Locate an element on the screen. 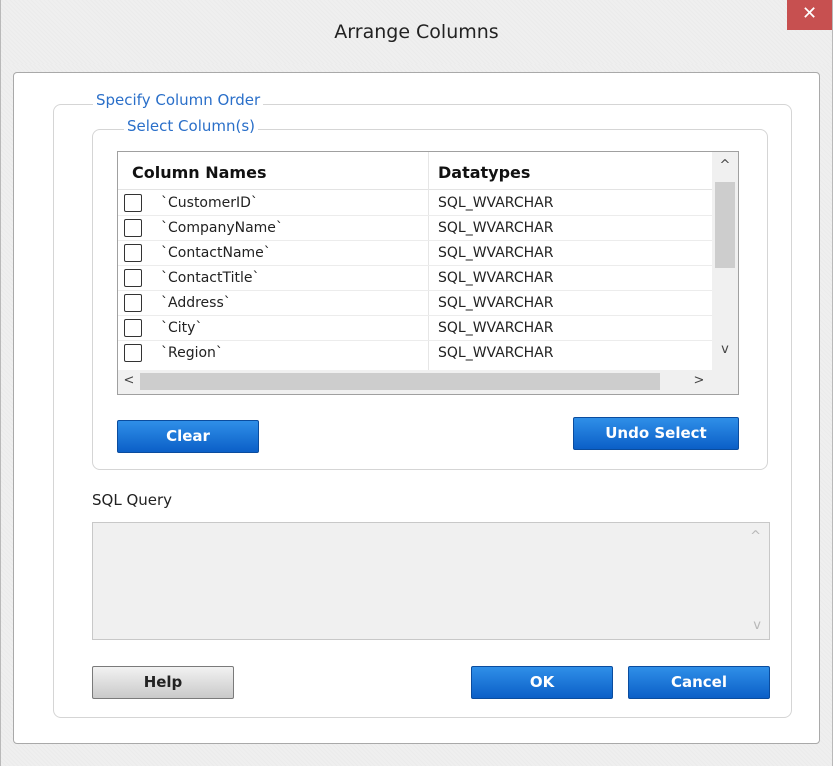 The width and height of the screenshot is (833, 766). table-row: `Region` SQL_WVARCHAR is located at coordinates (415, 355).